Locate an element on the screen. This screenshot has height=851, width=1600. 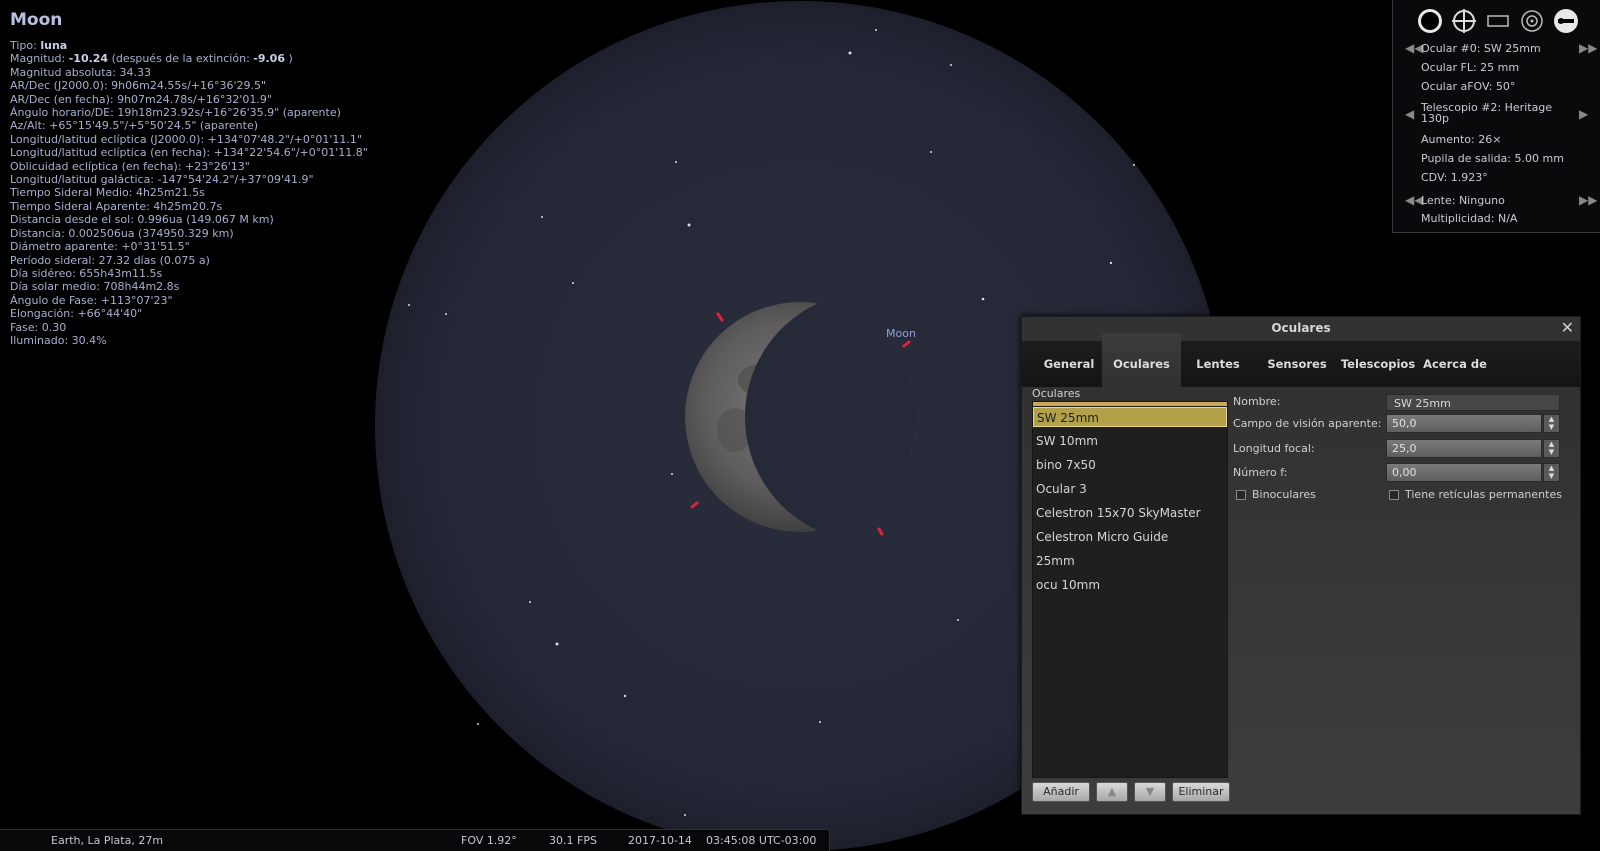
sensor-frame-icon is located at coordinates (1498, 21).